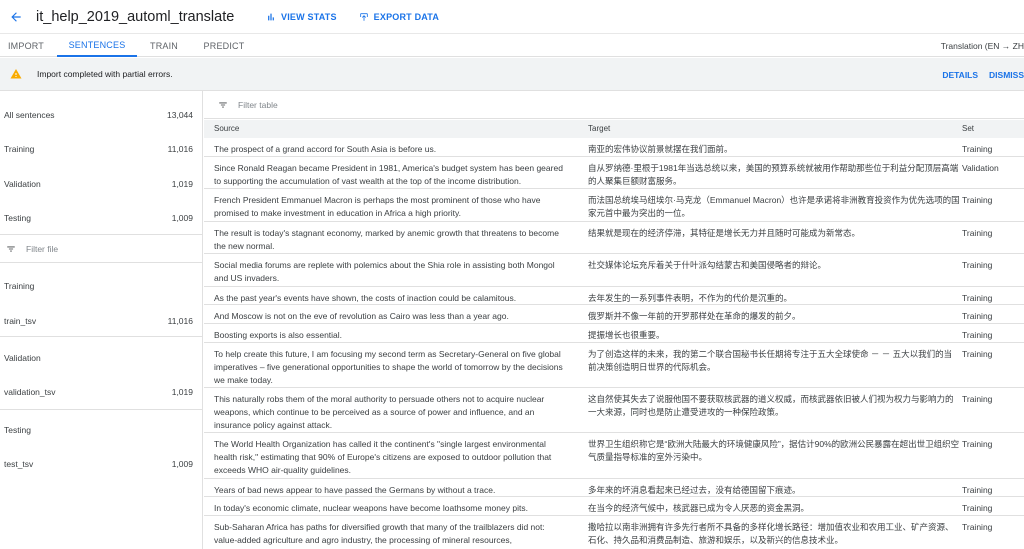 Image resolution: width=1024 pixels, height=549 pixels. What do you see at coordinates (690, 298) in the screenshot?
I see `target-cell: 去年发生的一系列事件表明，不作为的代价是沉重的。` at bounding box center [690, 298].